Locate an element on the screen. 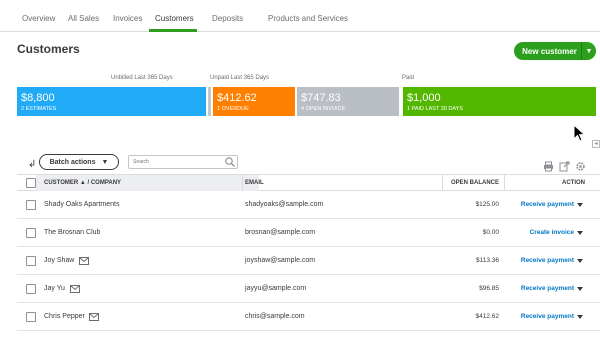 The height and width of the screenshot is (338, 600). open-balance: $113.36 is located at coordinates (487, 260).